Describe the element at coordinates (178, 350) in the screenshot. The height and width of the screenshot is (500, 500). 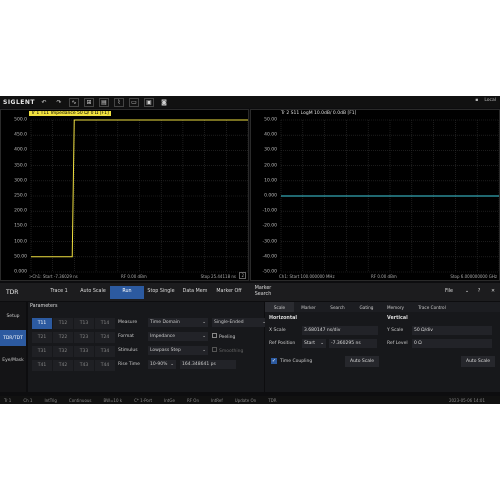
I see `stimulus-select: Lowpass Step ⌄` at that location.